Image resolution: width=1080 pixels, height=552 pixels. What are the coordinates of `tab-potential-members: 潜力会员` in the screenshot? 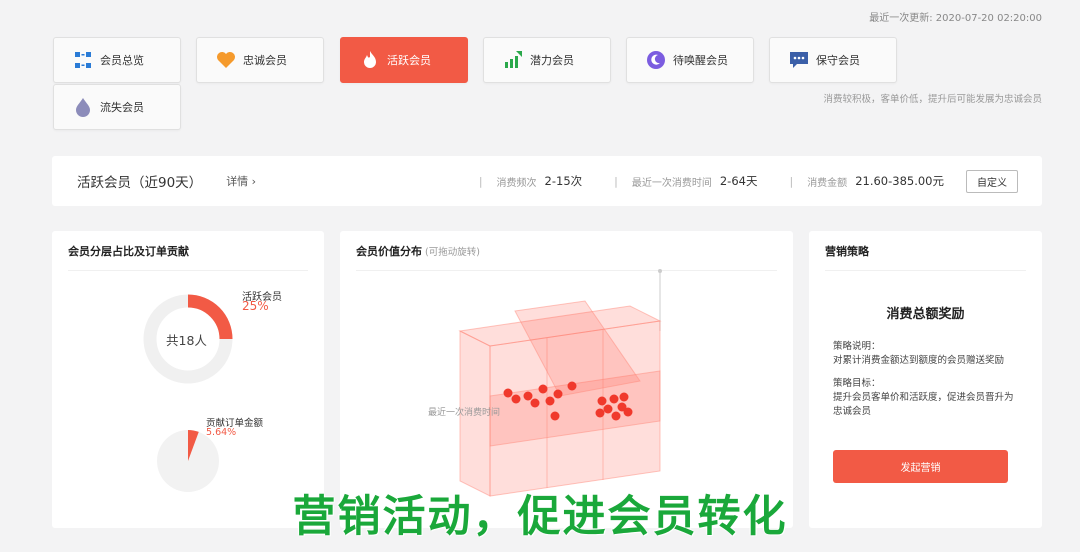 It's located at (547, 60).